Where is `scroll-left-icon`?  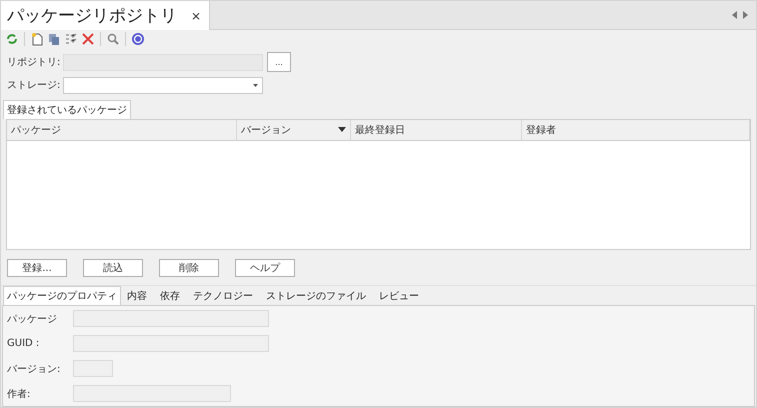 scroll-left-icon is located at coordinates (734, 15).